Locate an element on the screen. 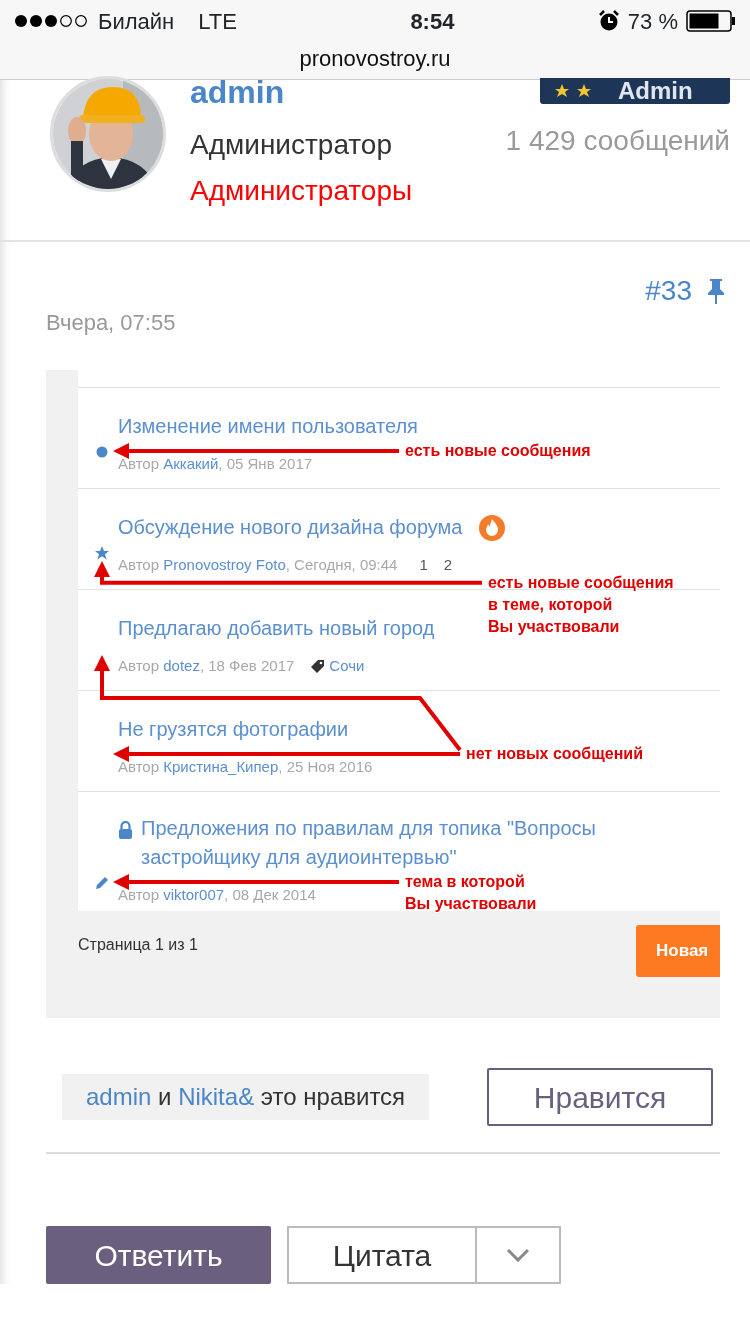 The image size is (750, 1334). quote-button: Цитата is located at coordinates (381, 1255).